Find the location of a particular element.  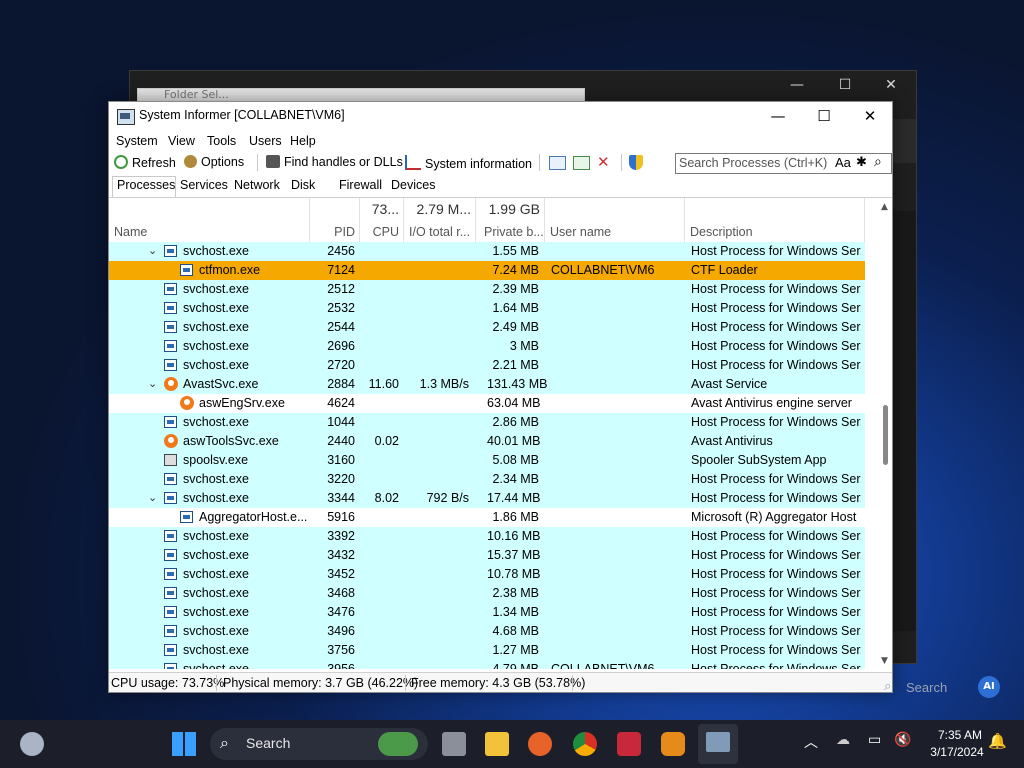

terminate-icon: ✕ is located at coordinates (603, 162).